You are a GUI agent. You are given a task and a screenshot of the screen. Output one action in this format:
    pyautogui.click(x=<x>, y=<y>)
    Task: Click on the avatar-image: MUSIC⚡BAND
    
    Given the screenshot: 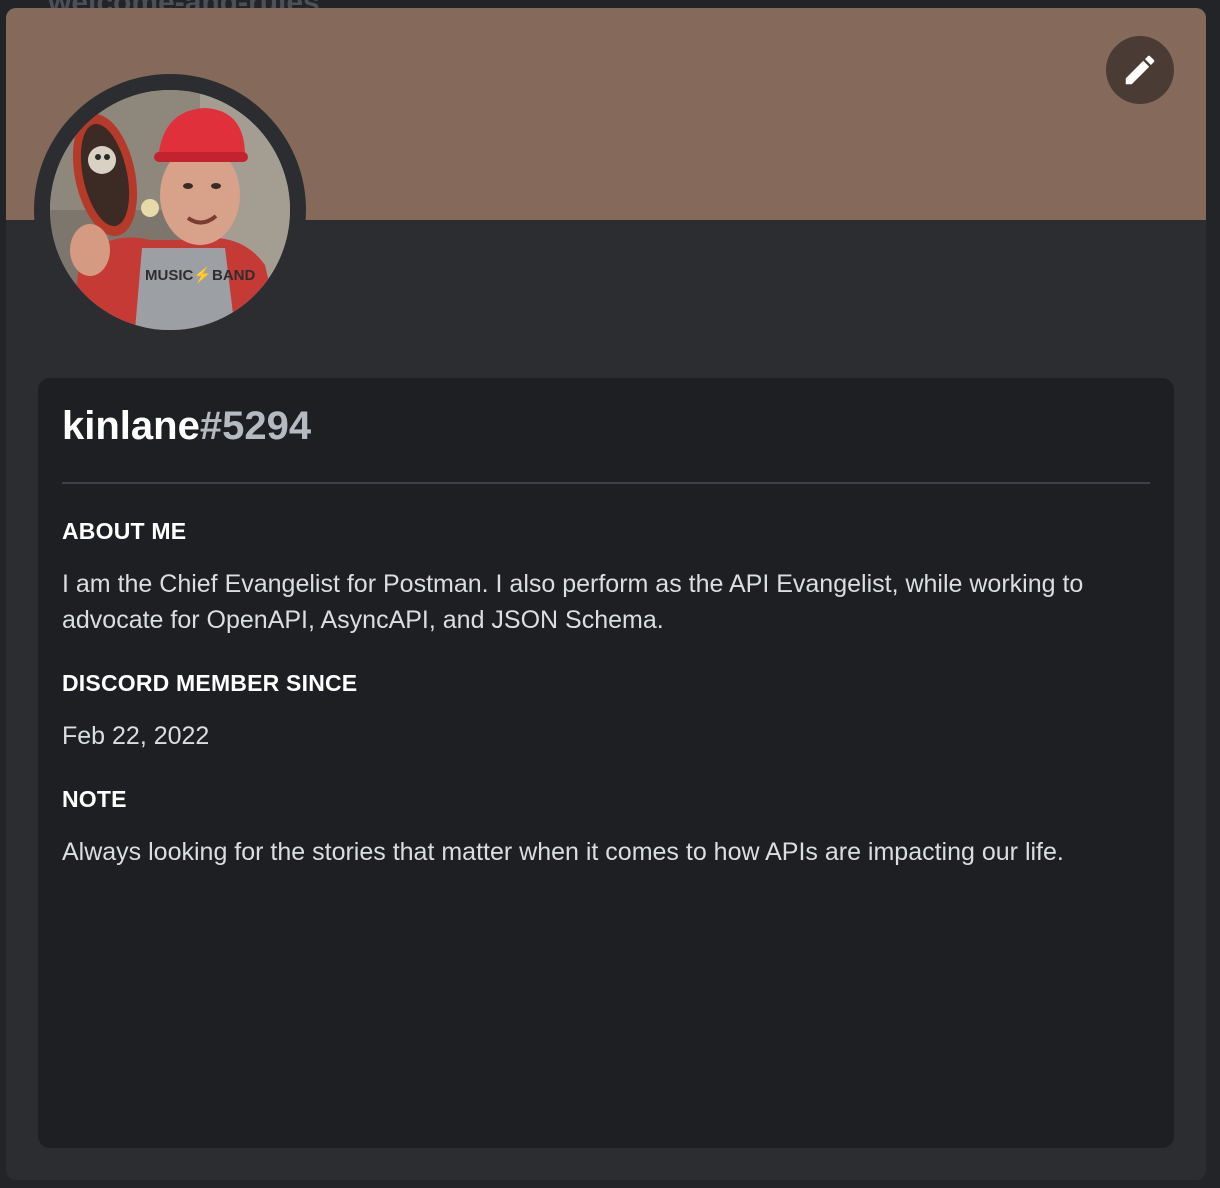 What is the action you would take?
    pyautogui.click(x=170, y=210)
    